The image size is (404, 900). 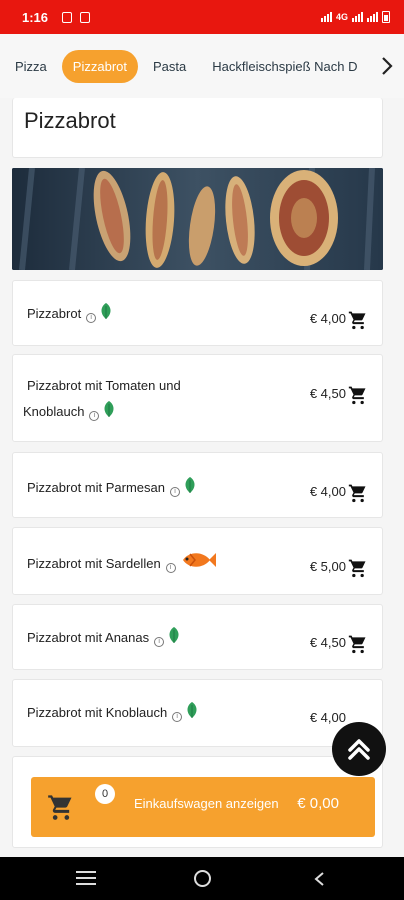 I want to click on item-name-line: Knoblauch i, so click(x=69, y=412).